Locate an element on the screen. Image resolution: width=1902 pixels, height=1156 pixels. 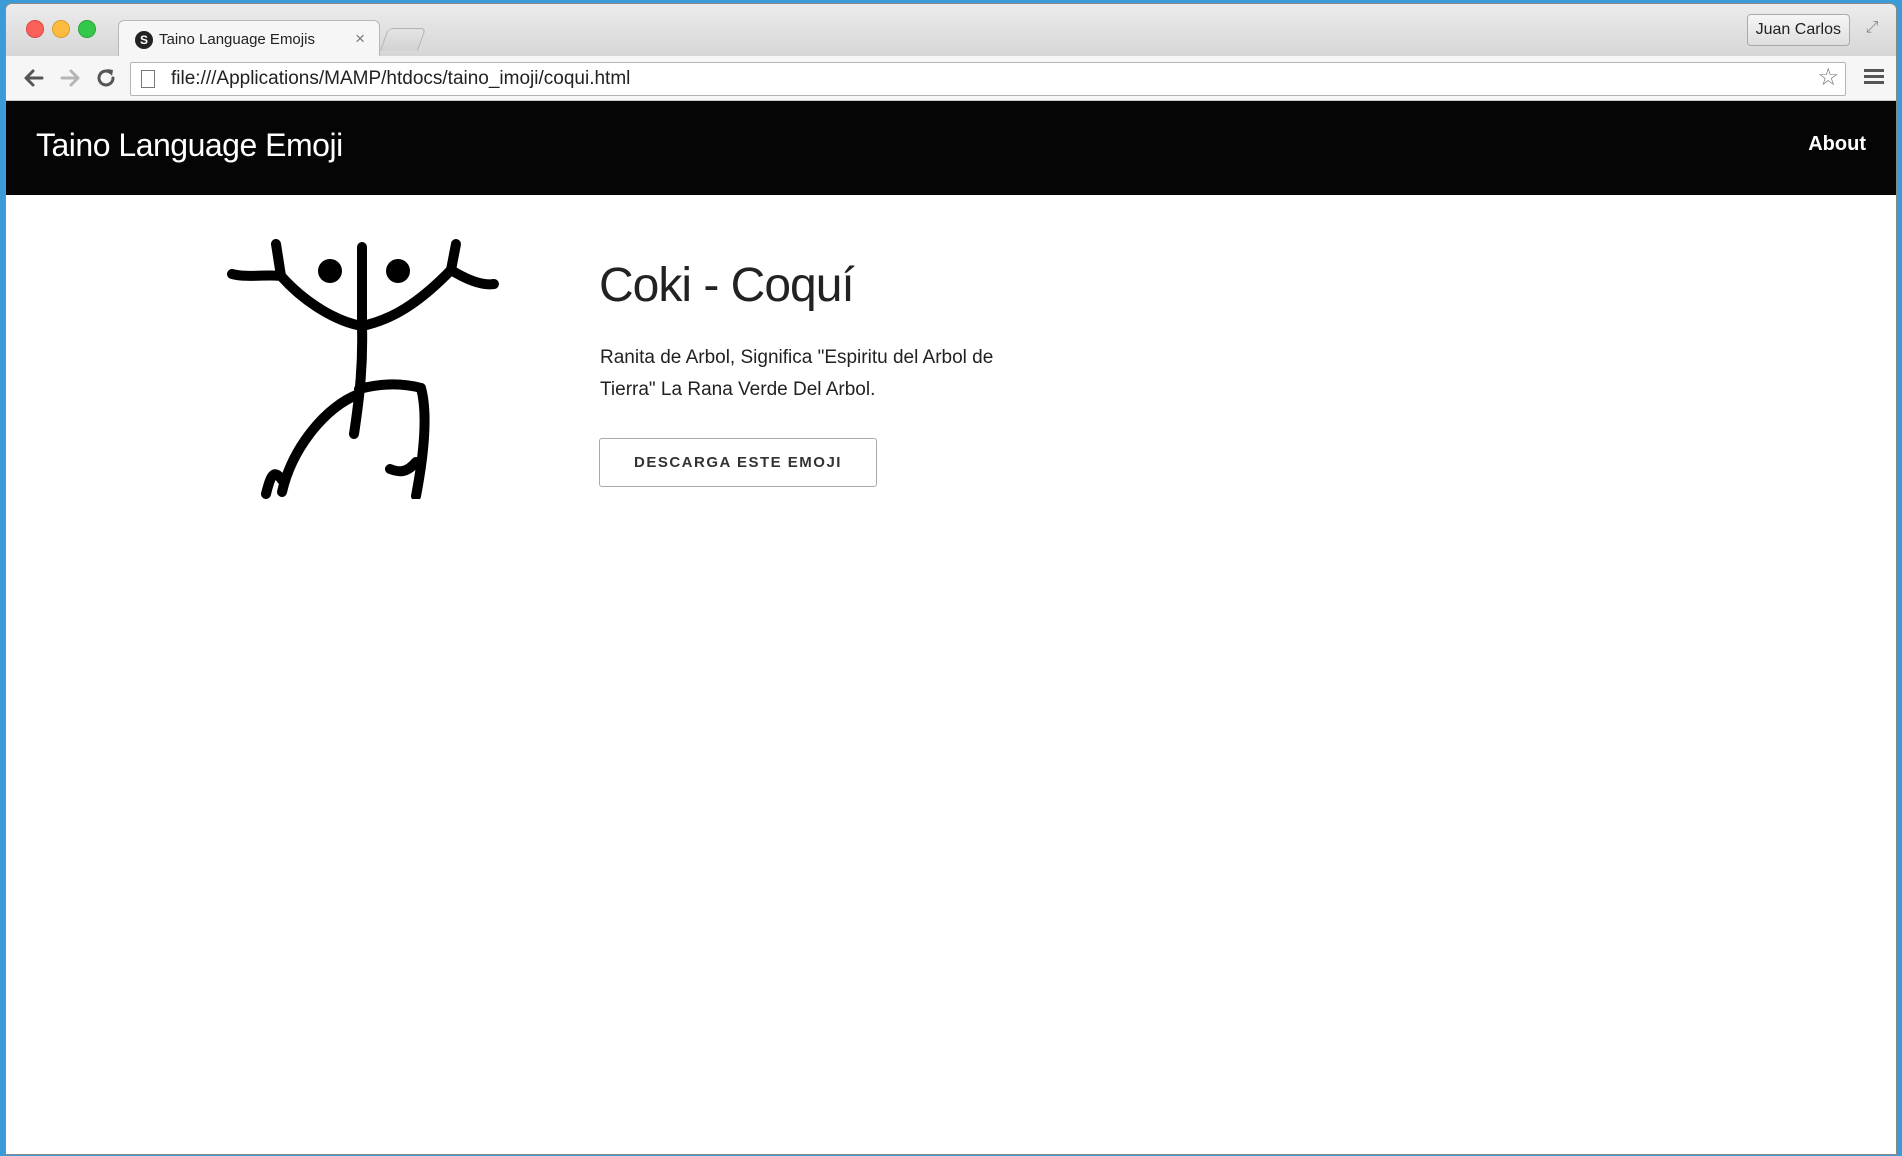
nav-about-link: About is located at coordinates (1837, 144).